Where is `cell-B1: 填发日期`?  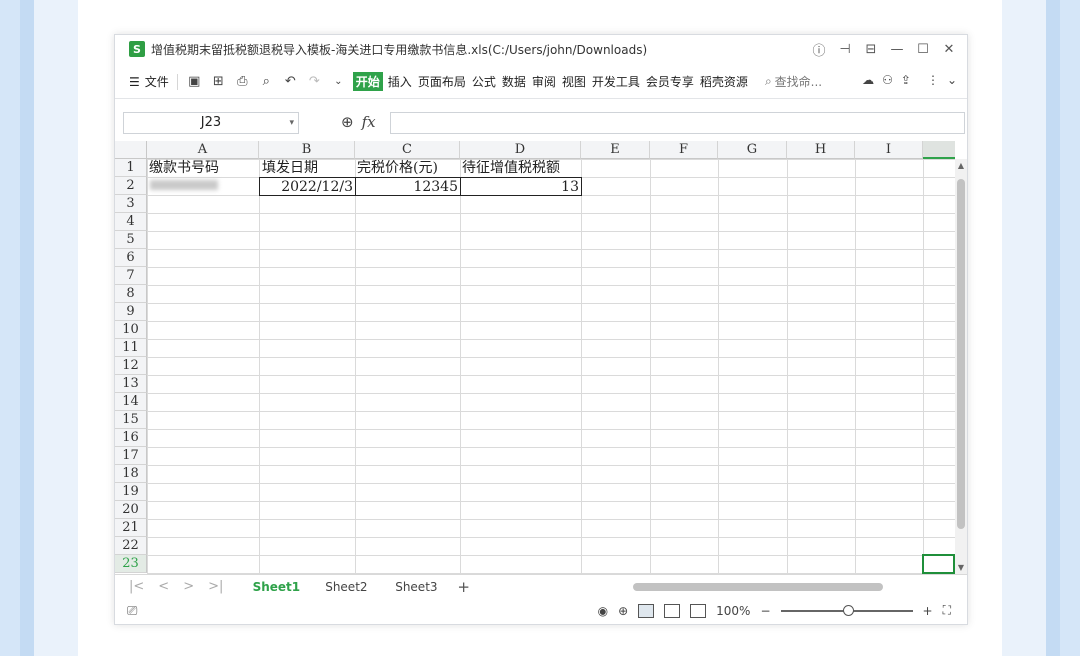
cell-B1: 填发日期 is located at coordinates (307, 168).